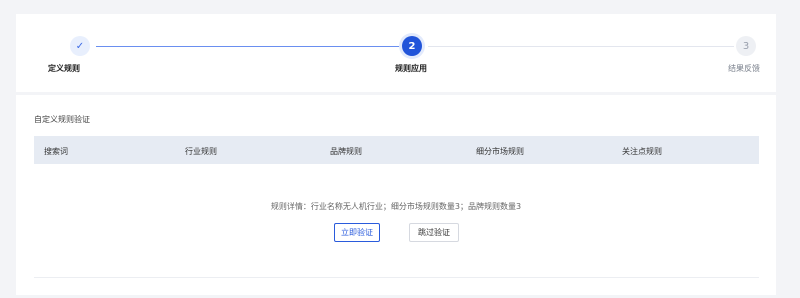  What do you see at coordinates (412, 46) in the screenshot?
I see `step-2-indicator: 2` at bounding box center [412, 46].